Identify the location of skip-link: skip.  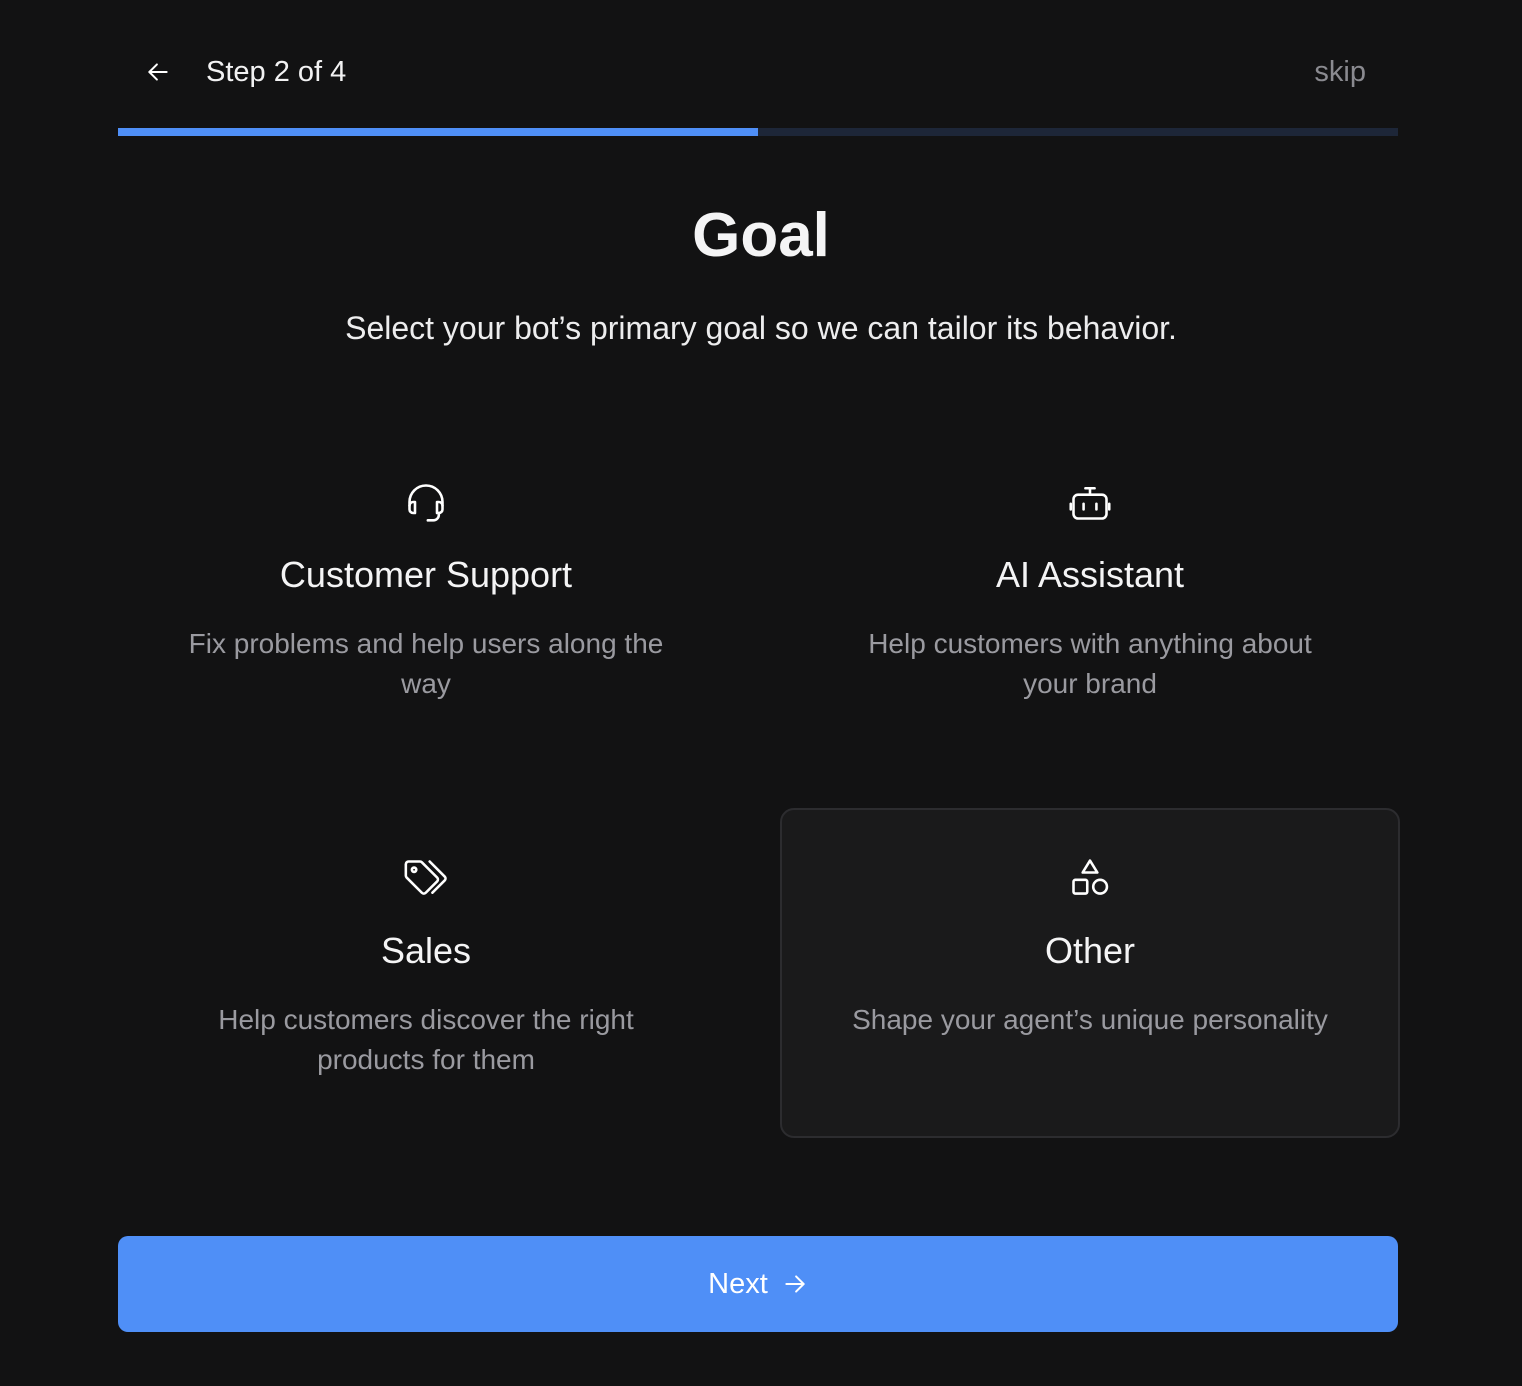
(1340, 72).